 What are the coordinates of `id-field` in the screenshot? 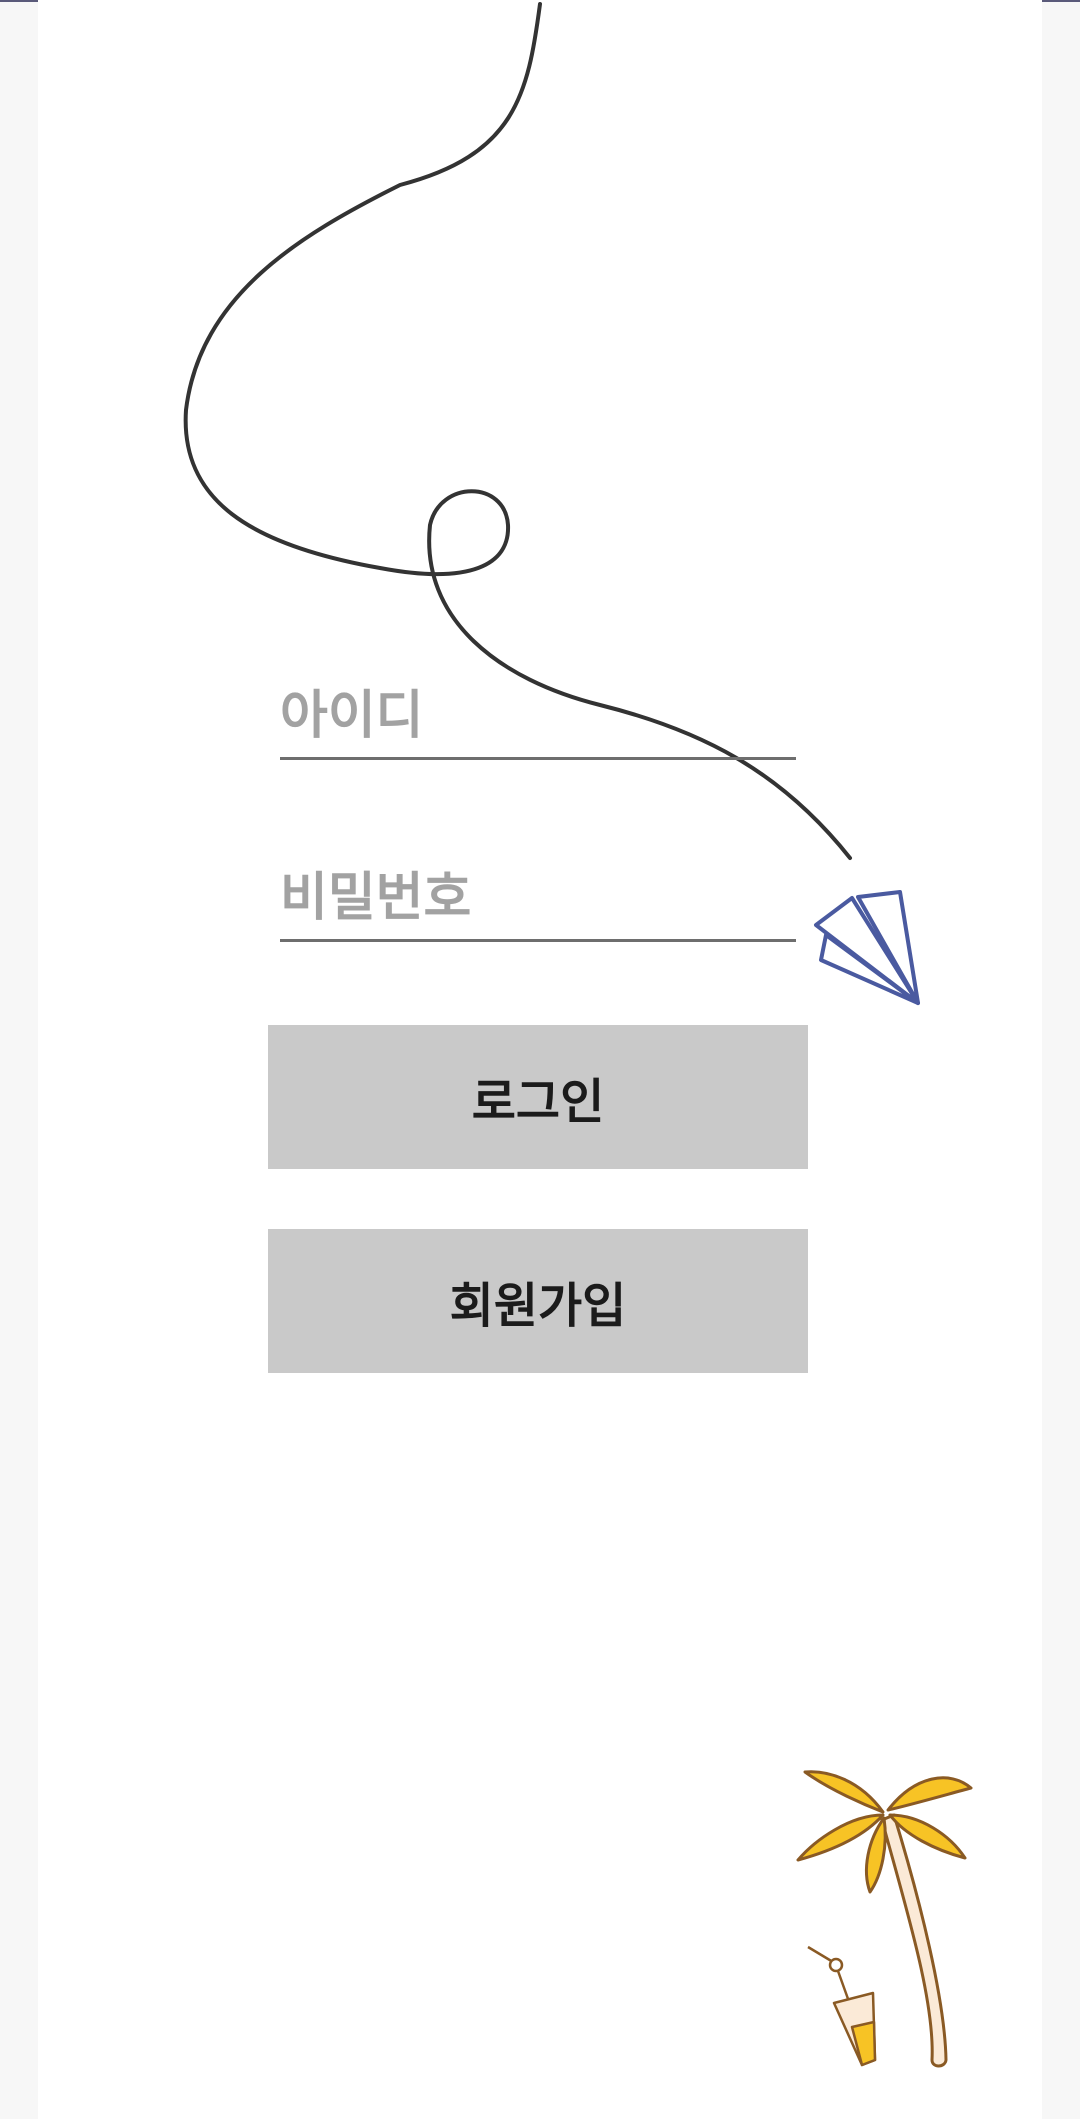 It's located at (538, 718).